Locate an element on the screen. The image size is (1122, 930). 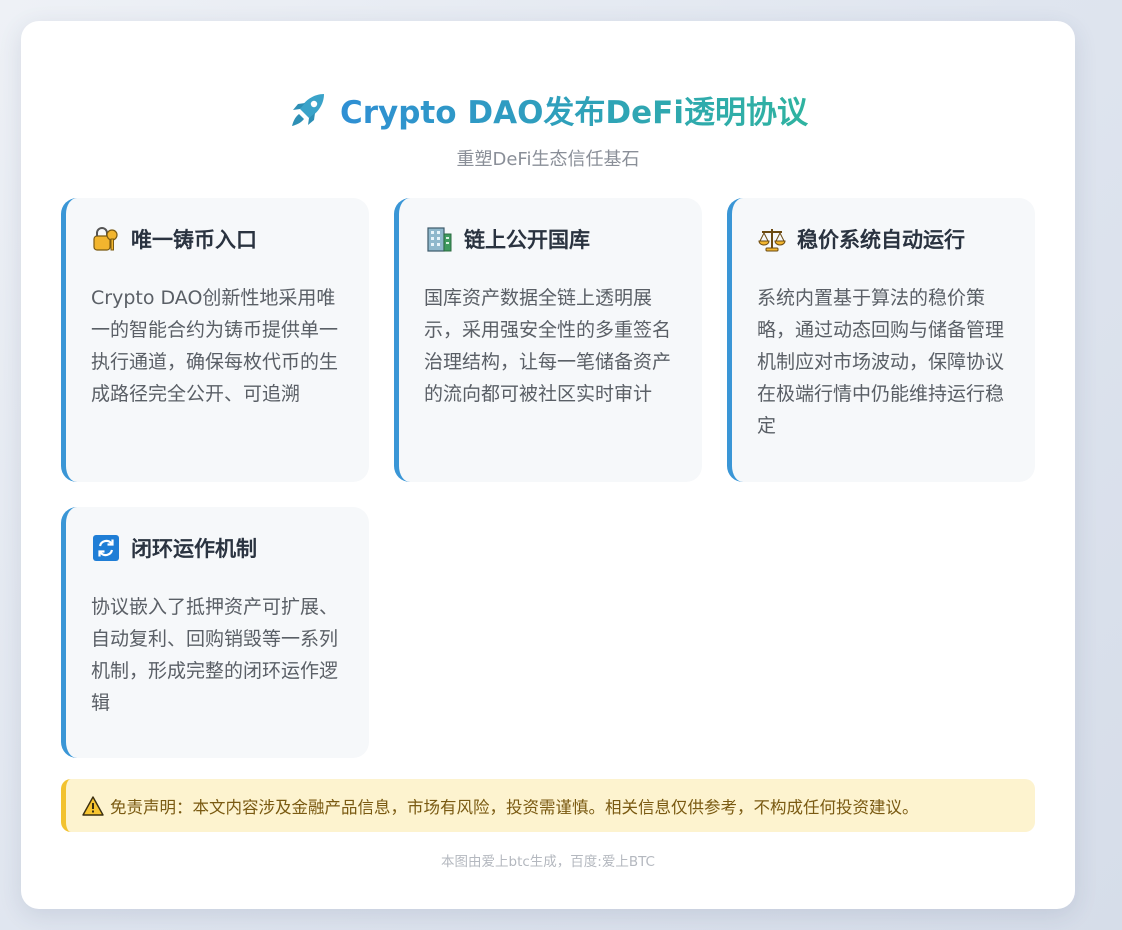
feature-title-row: 唯一铸币入口 is located at coordinates (222, 239).